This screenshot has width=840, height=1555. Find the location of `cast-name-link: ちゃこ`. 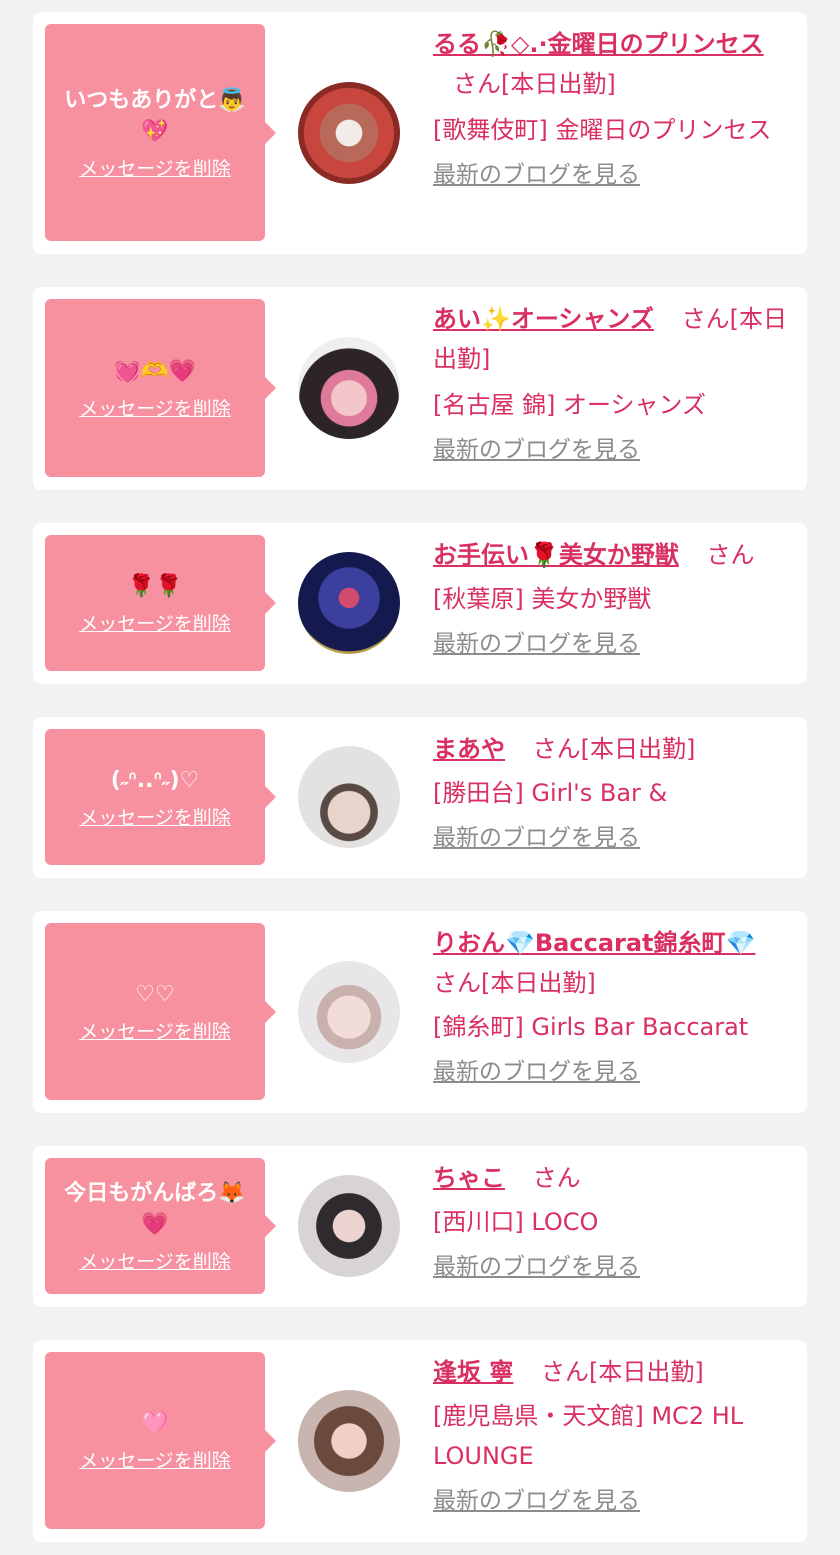

cast-name-link: ちゃこ is located at coordinates (469, 1178).